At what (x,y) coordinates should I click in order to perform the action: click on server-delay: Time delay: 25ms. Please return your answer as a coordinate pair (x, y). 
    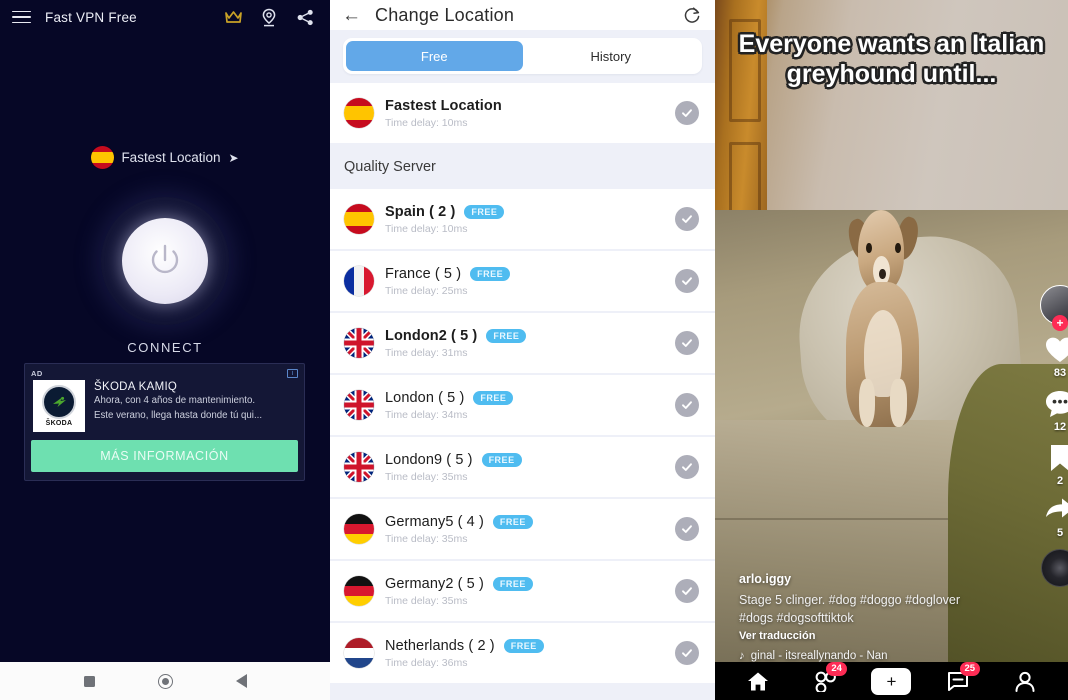
    Looking at the image, I should click on (426, 290).